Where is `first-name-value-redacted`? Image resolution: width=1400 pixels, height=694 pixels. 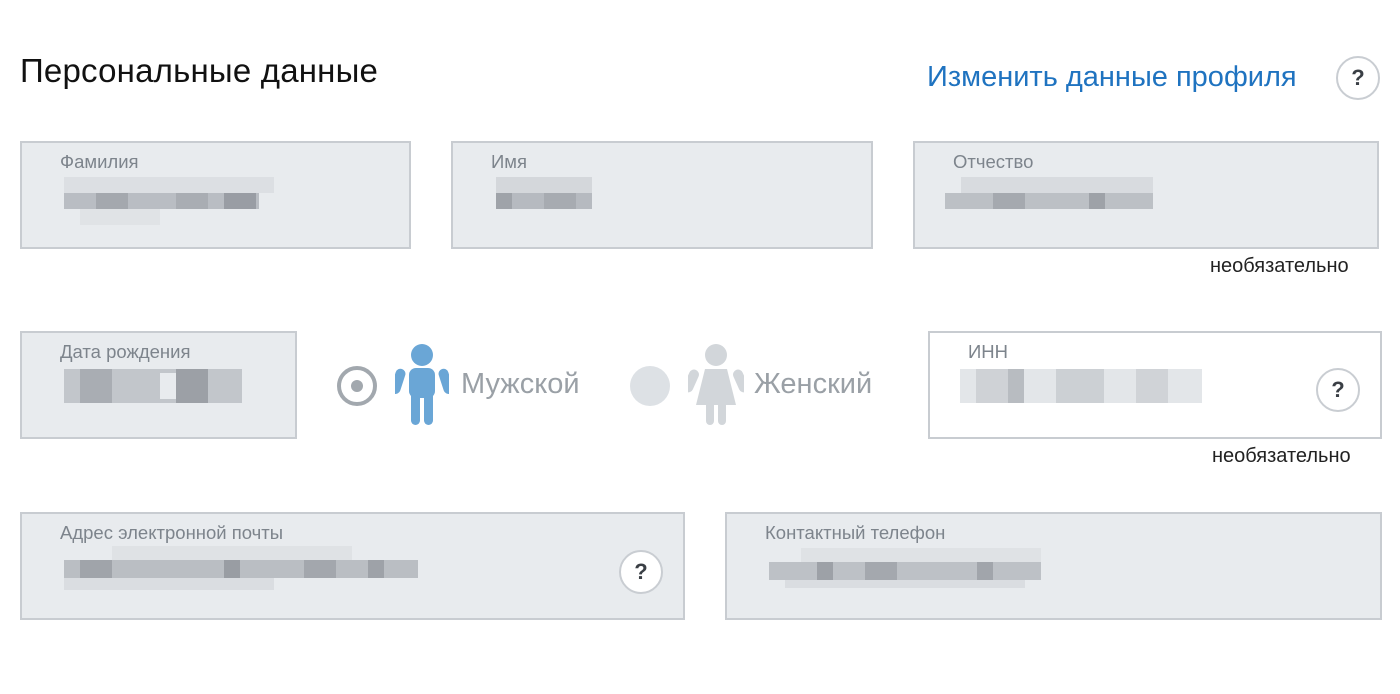 first-name-value-redacted is located at coordinates (544, 194).